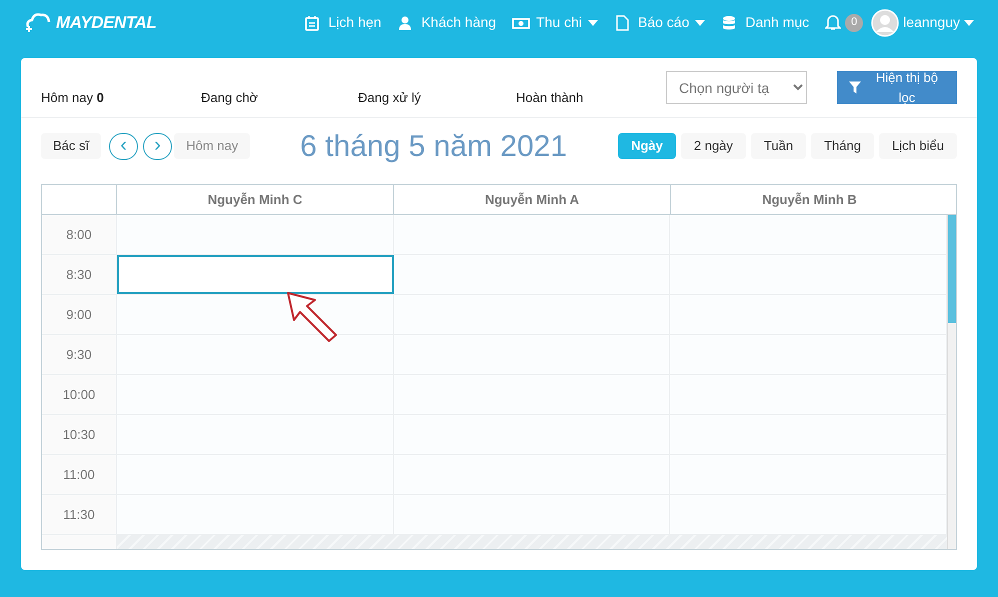  I want to click on brand-logo: MAYDENTAL, so click(106, 23).